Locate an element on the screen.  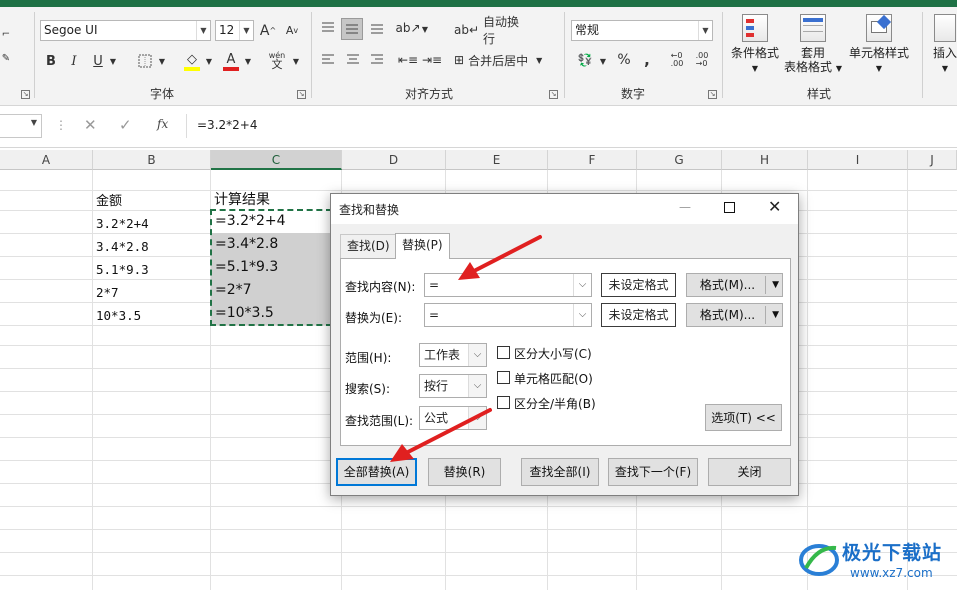
watermark: 极光下载站 www.xz7.com is located at coordinates (875, 561).